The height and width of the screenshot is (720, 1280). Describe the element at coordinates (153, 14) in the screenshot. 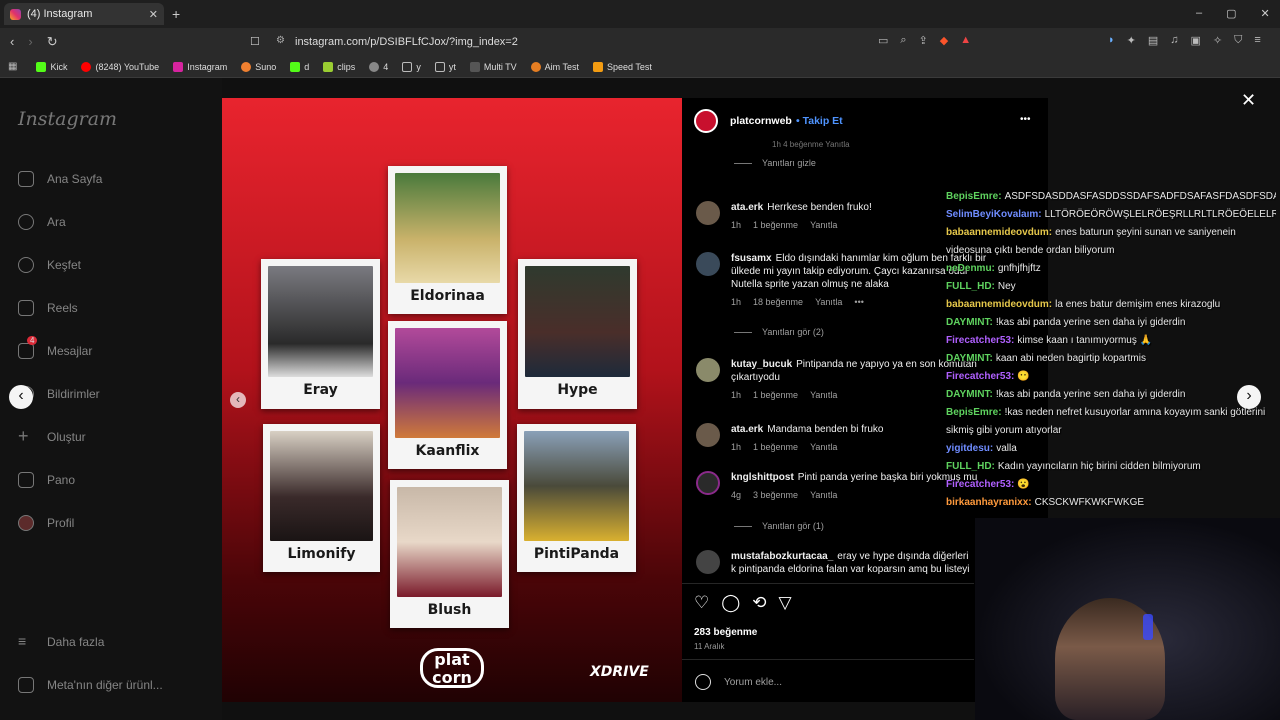

I see `close-tab-icon: ✕` at that location.